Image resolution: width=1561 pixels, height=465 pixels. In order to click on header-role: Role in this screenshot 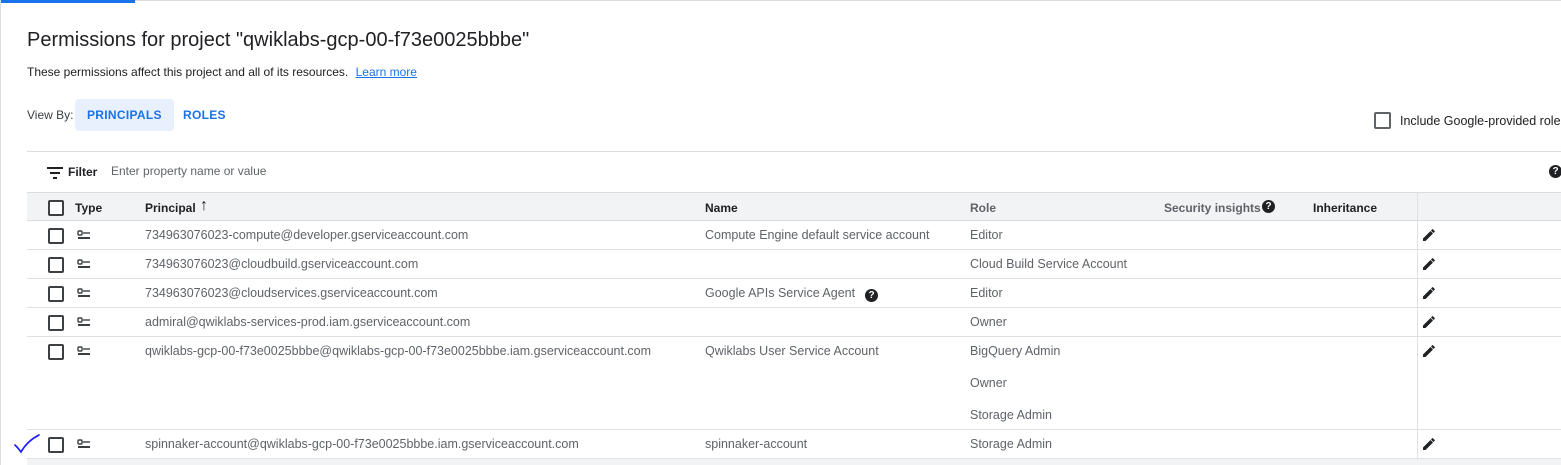, I will do `click(983, 208)`.